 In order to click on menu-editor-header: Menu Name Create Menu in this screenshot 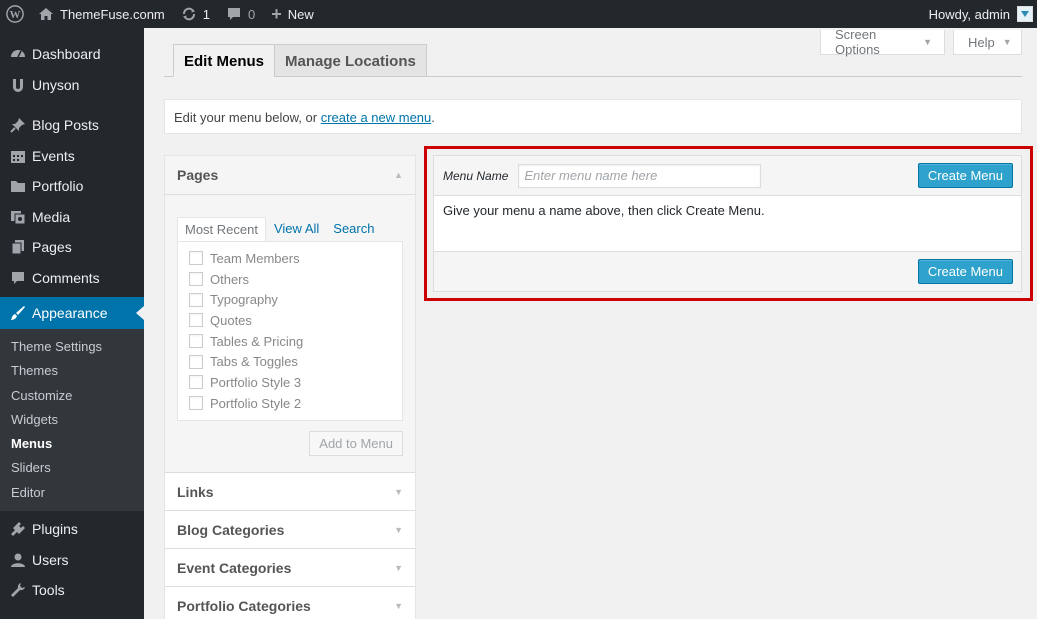, I will do `click(727, 176)`.